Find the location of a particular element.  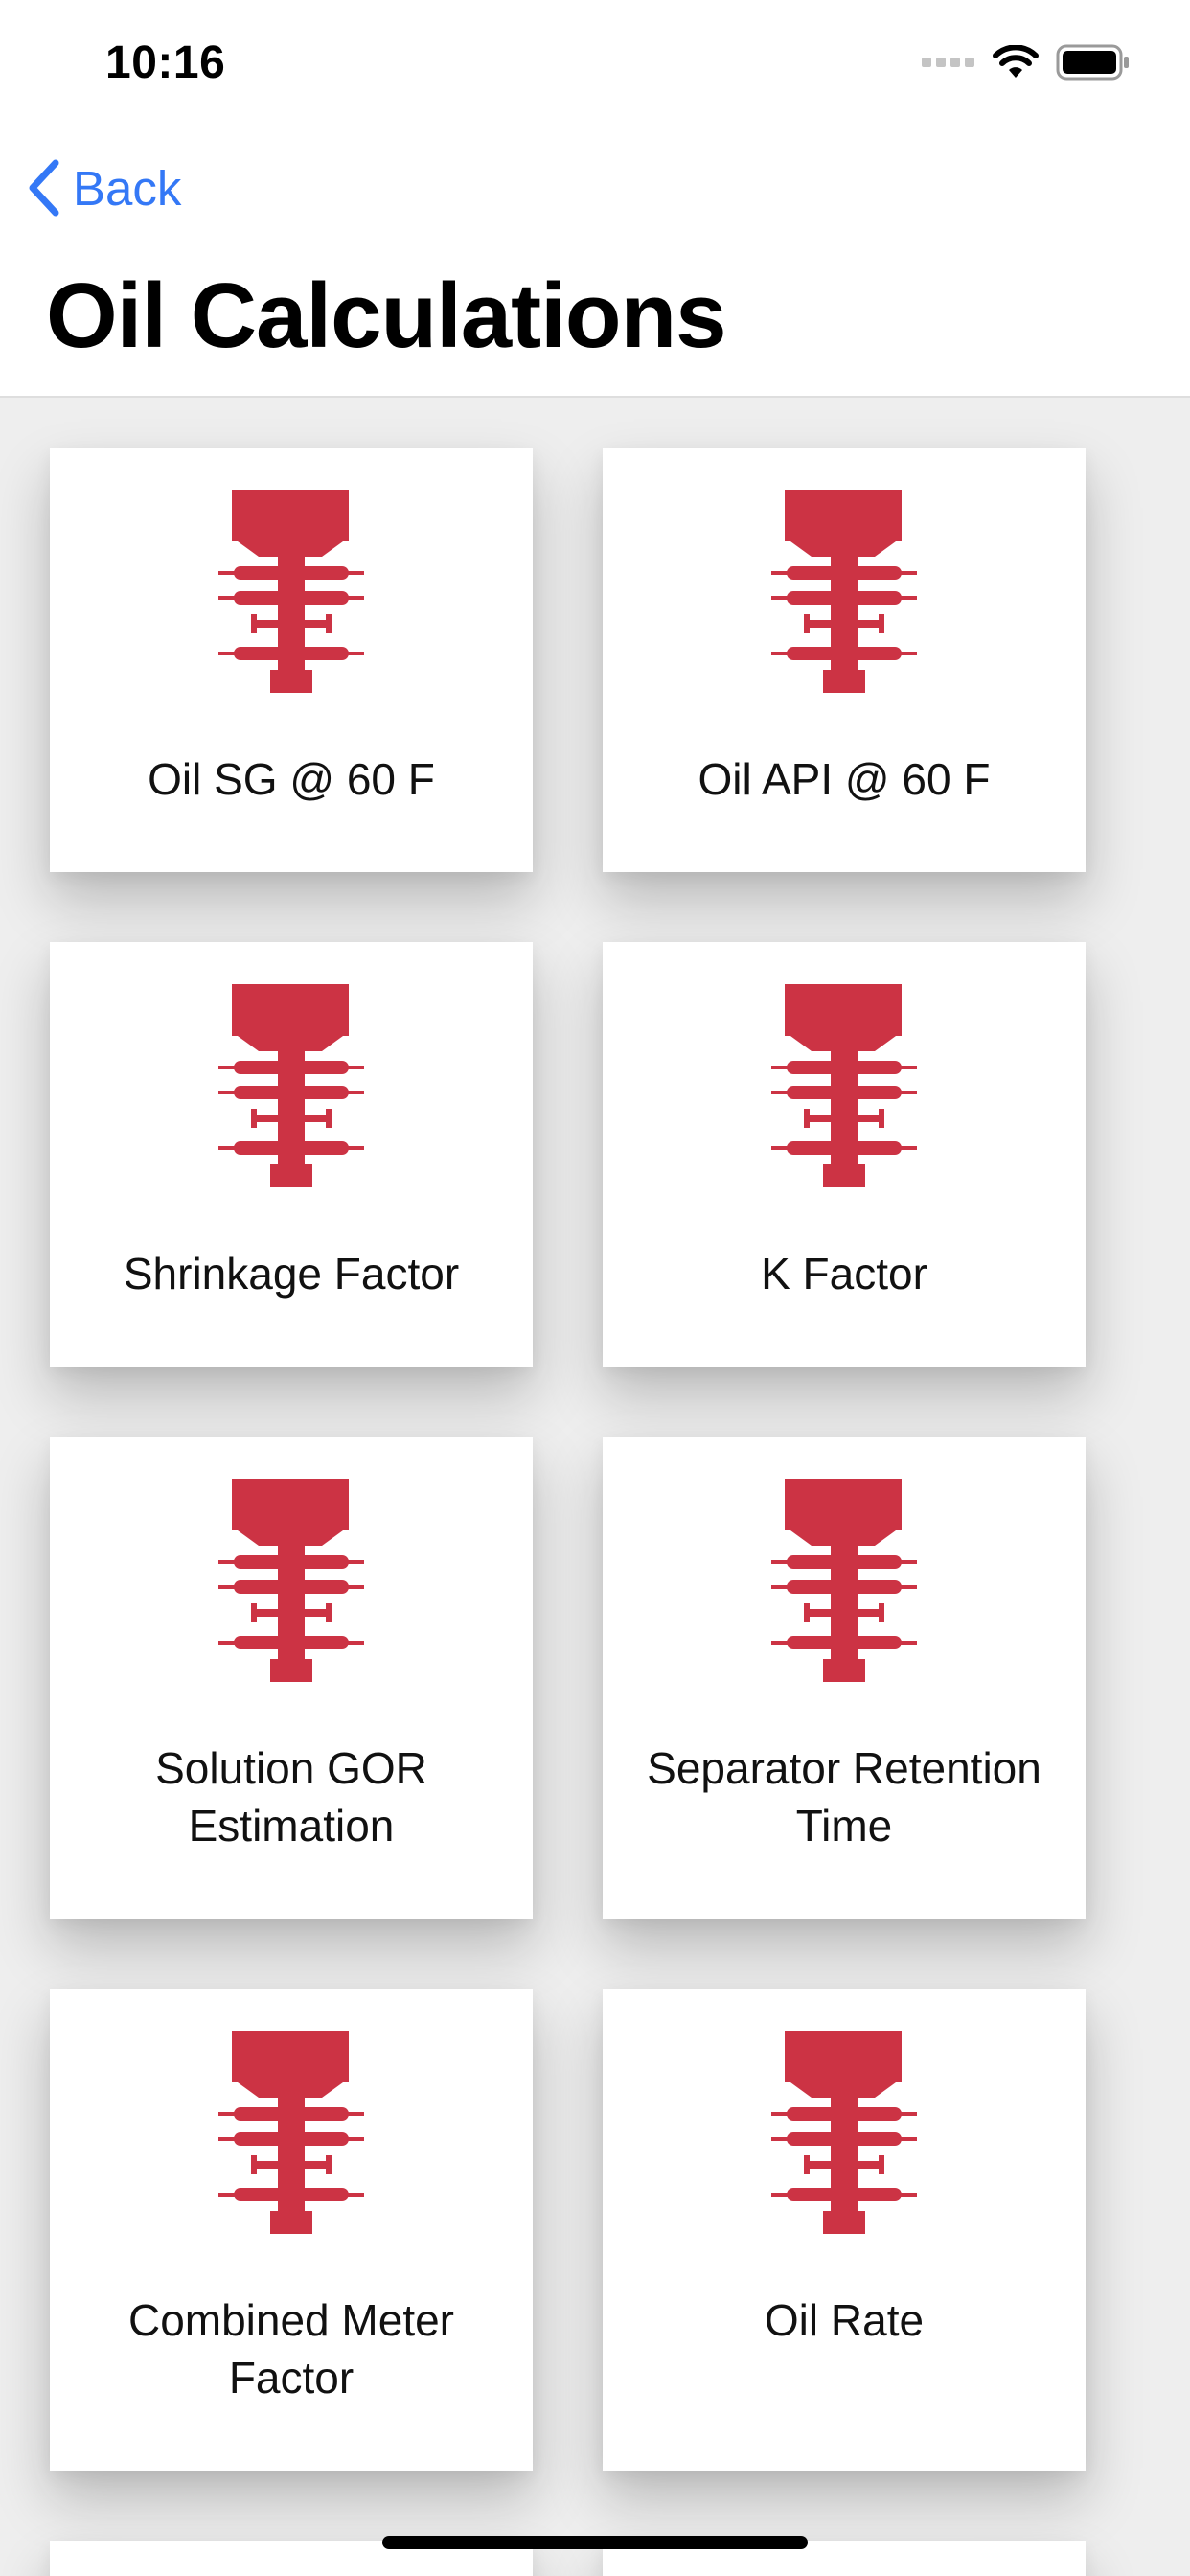

card-k-factor: K Factor is located at coordinates (844, 1154).